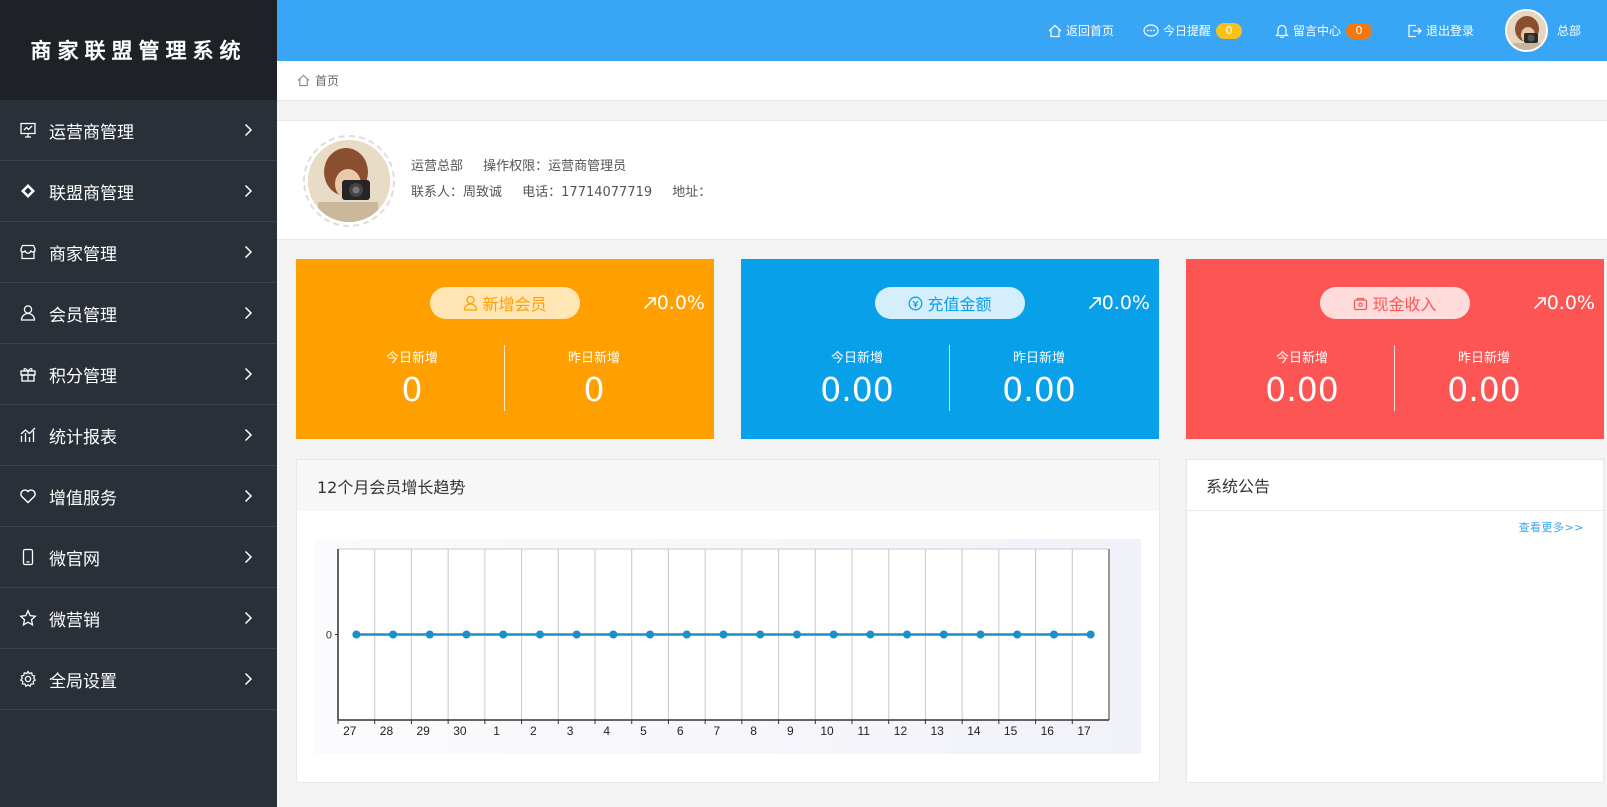 The height and width of the screenshot is (807, 1607). What do you see at coordinates (1048, 731) in the screenshot?
I see `x-tick-label: 16` at bounding box center [1048, 731].